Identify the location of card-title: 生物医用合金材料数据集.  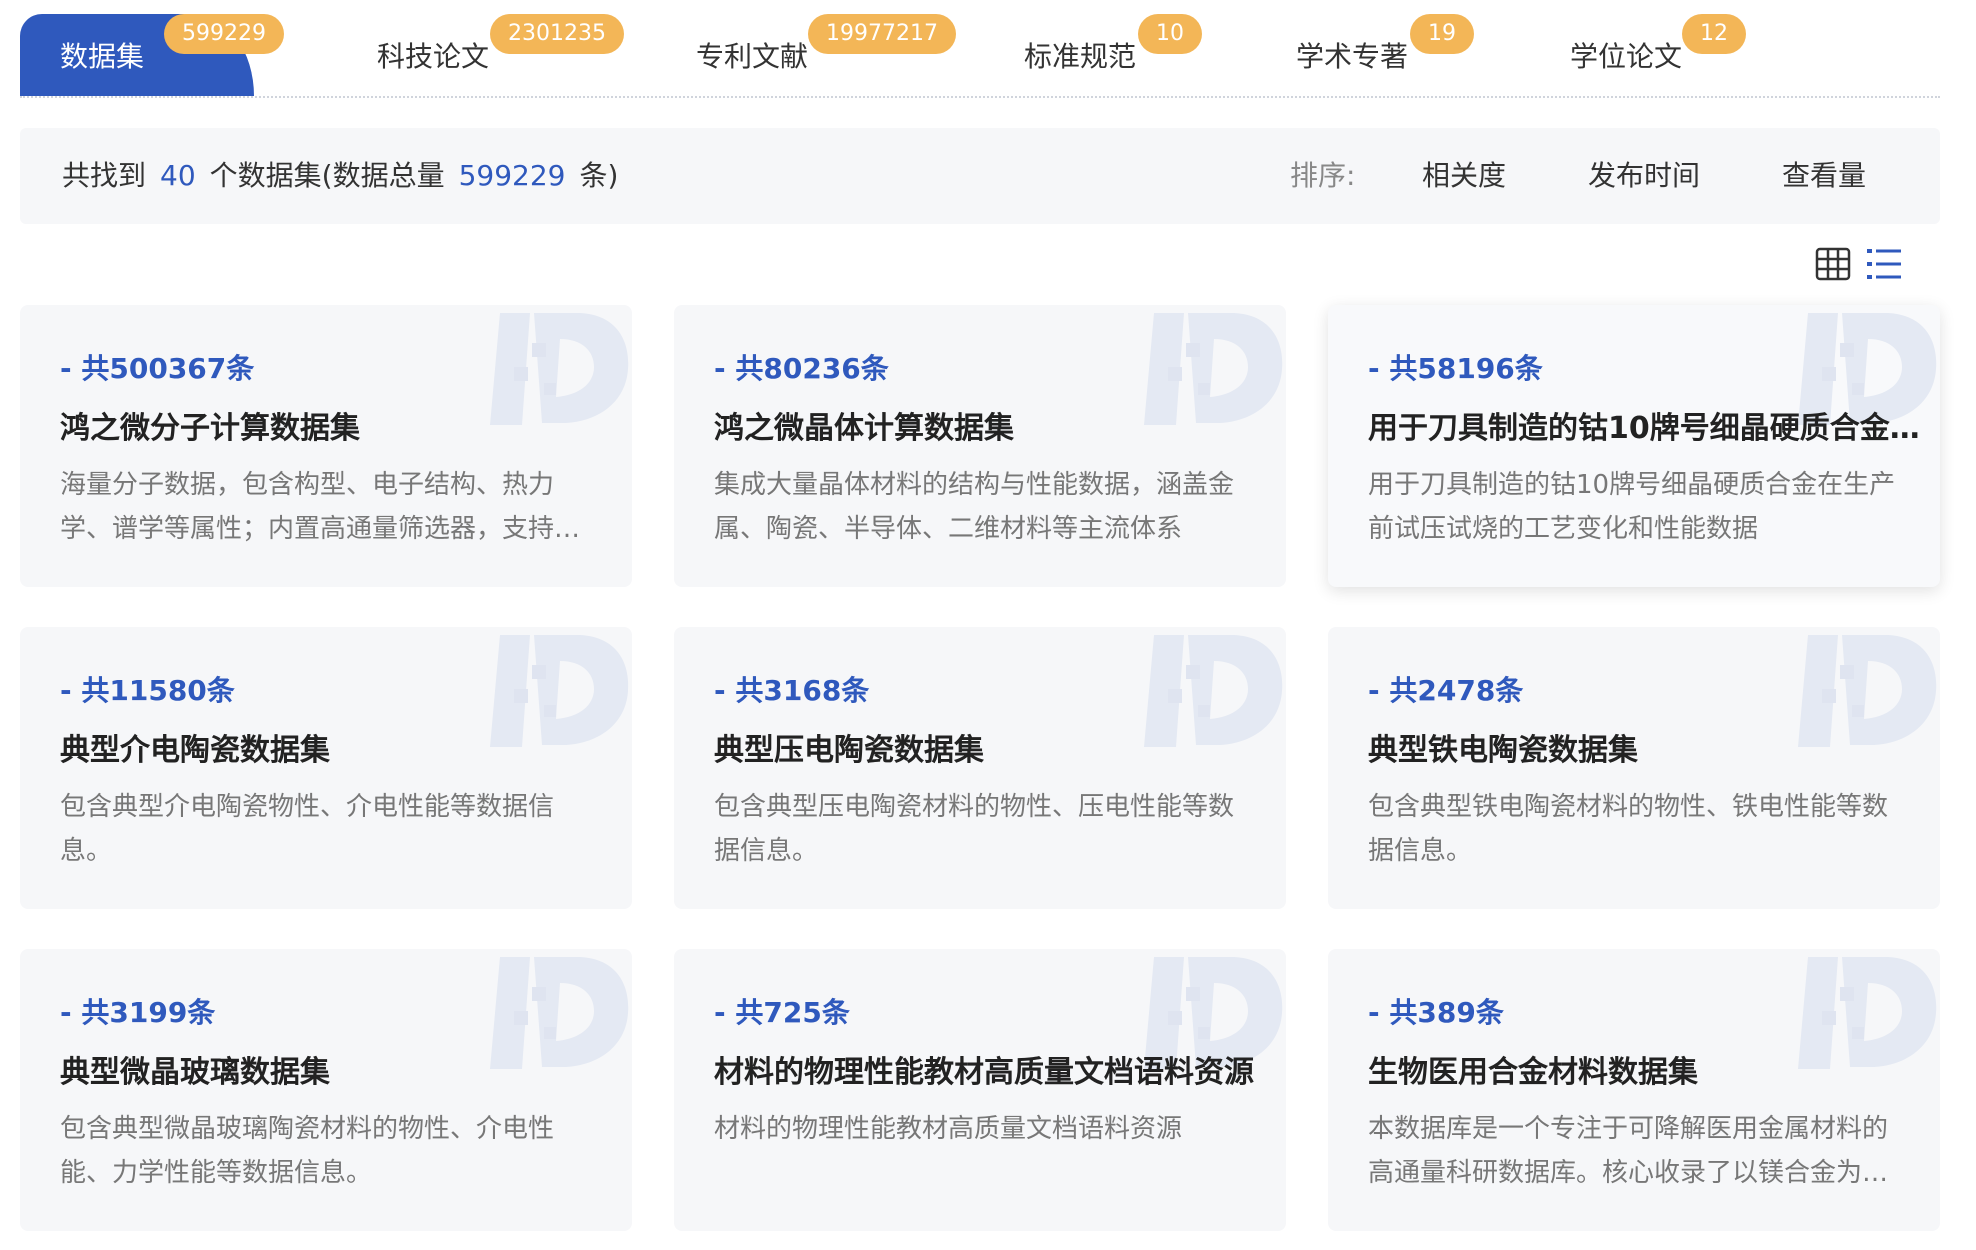
(1648, 1069).